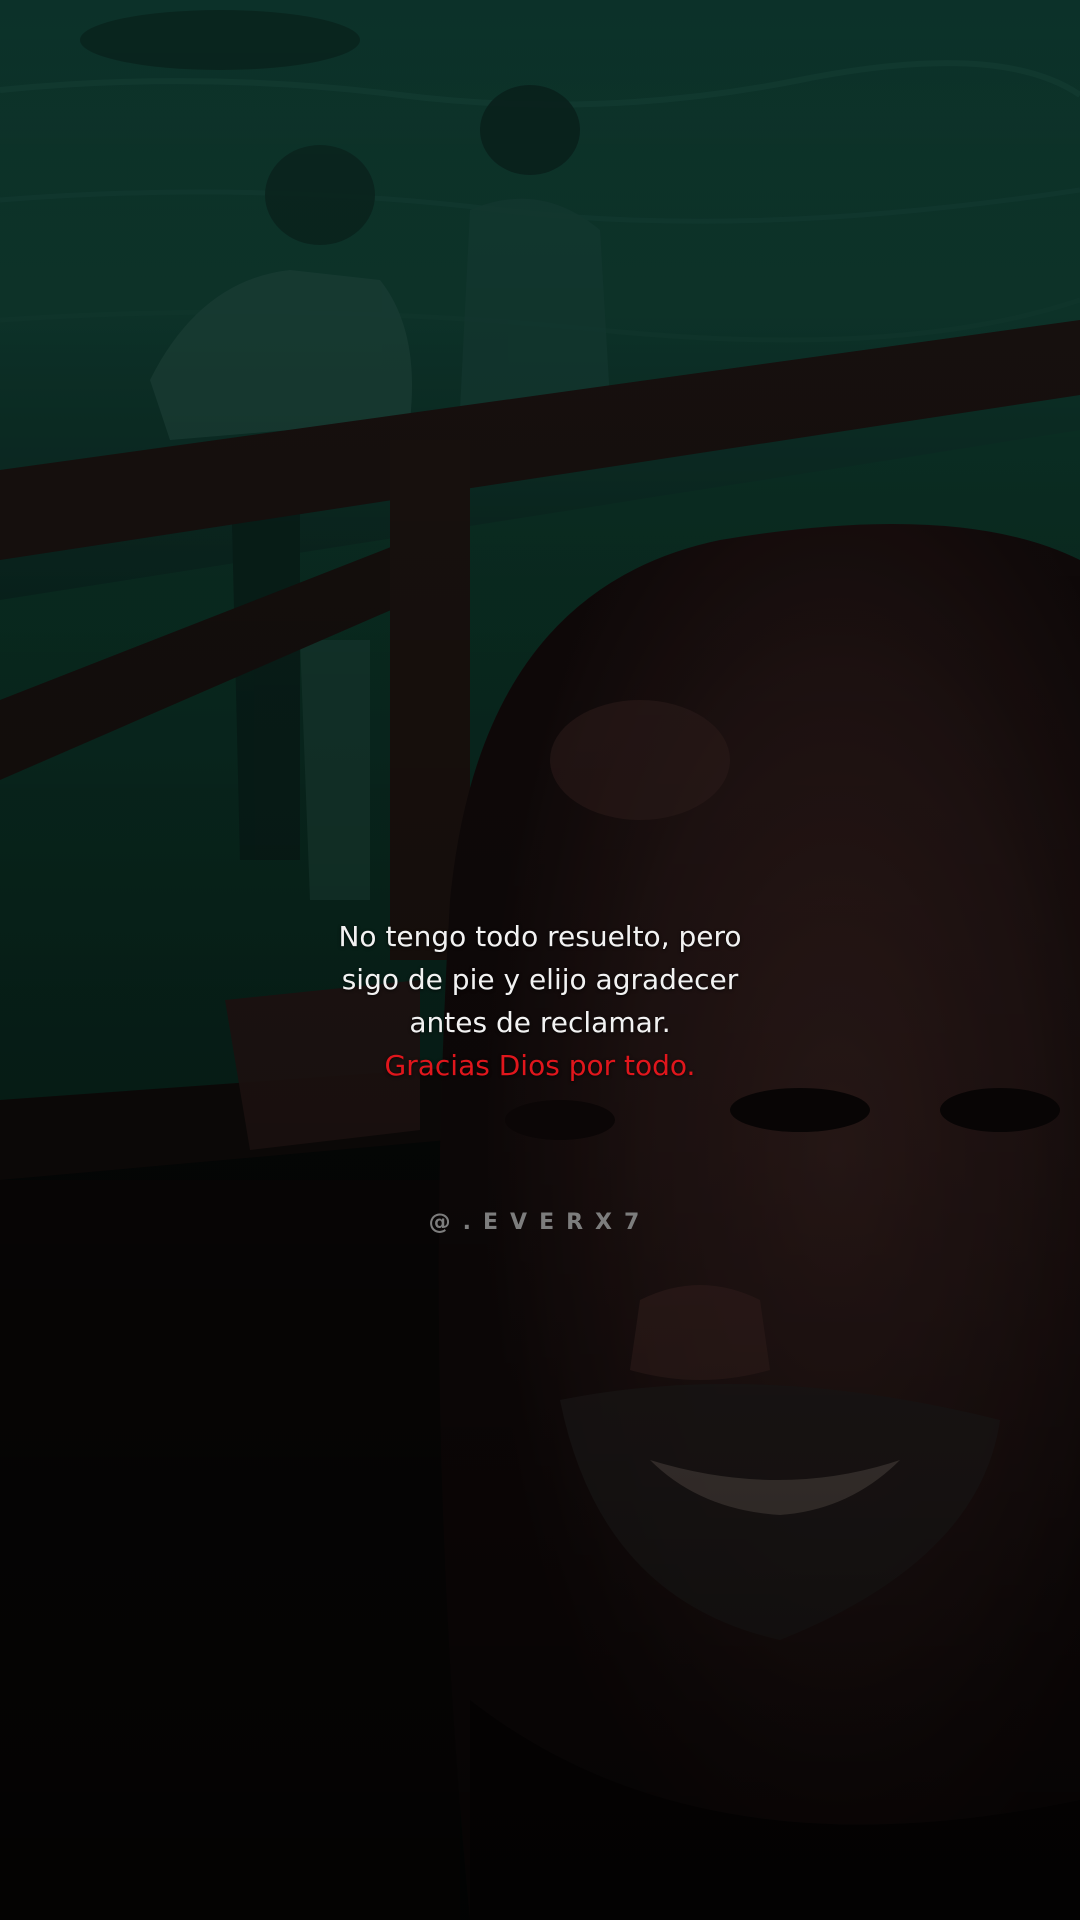 The image size is (1080, 1920). I want to click on quote-highlight: Gracias Dios por todo., so click(540, 1065).